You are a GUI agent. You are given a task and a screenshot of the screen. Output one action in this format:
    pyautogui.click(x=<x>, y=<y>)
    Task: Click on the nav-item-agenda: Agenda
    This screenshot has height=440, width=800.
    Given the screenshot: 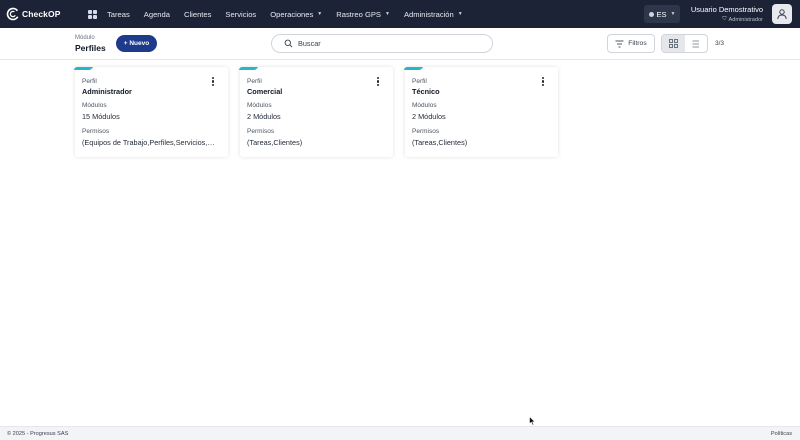 What is the action you would take?
    pyautogui.click(x=157, y=14)
    